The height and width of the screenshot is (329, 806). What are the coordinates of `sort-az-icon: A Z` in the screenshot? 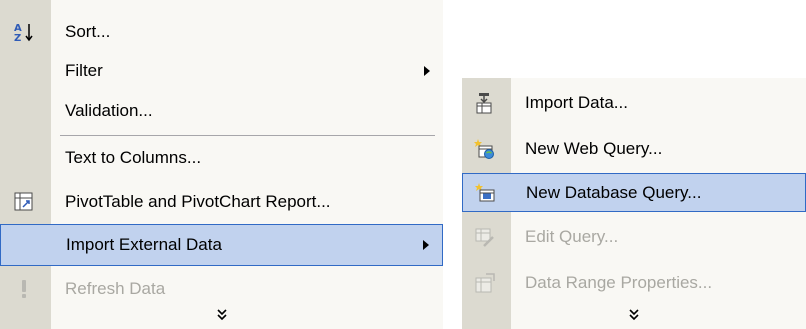 It's located at (24, 32).